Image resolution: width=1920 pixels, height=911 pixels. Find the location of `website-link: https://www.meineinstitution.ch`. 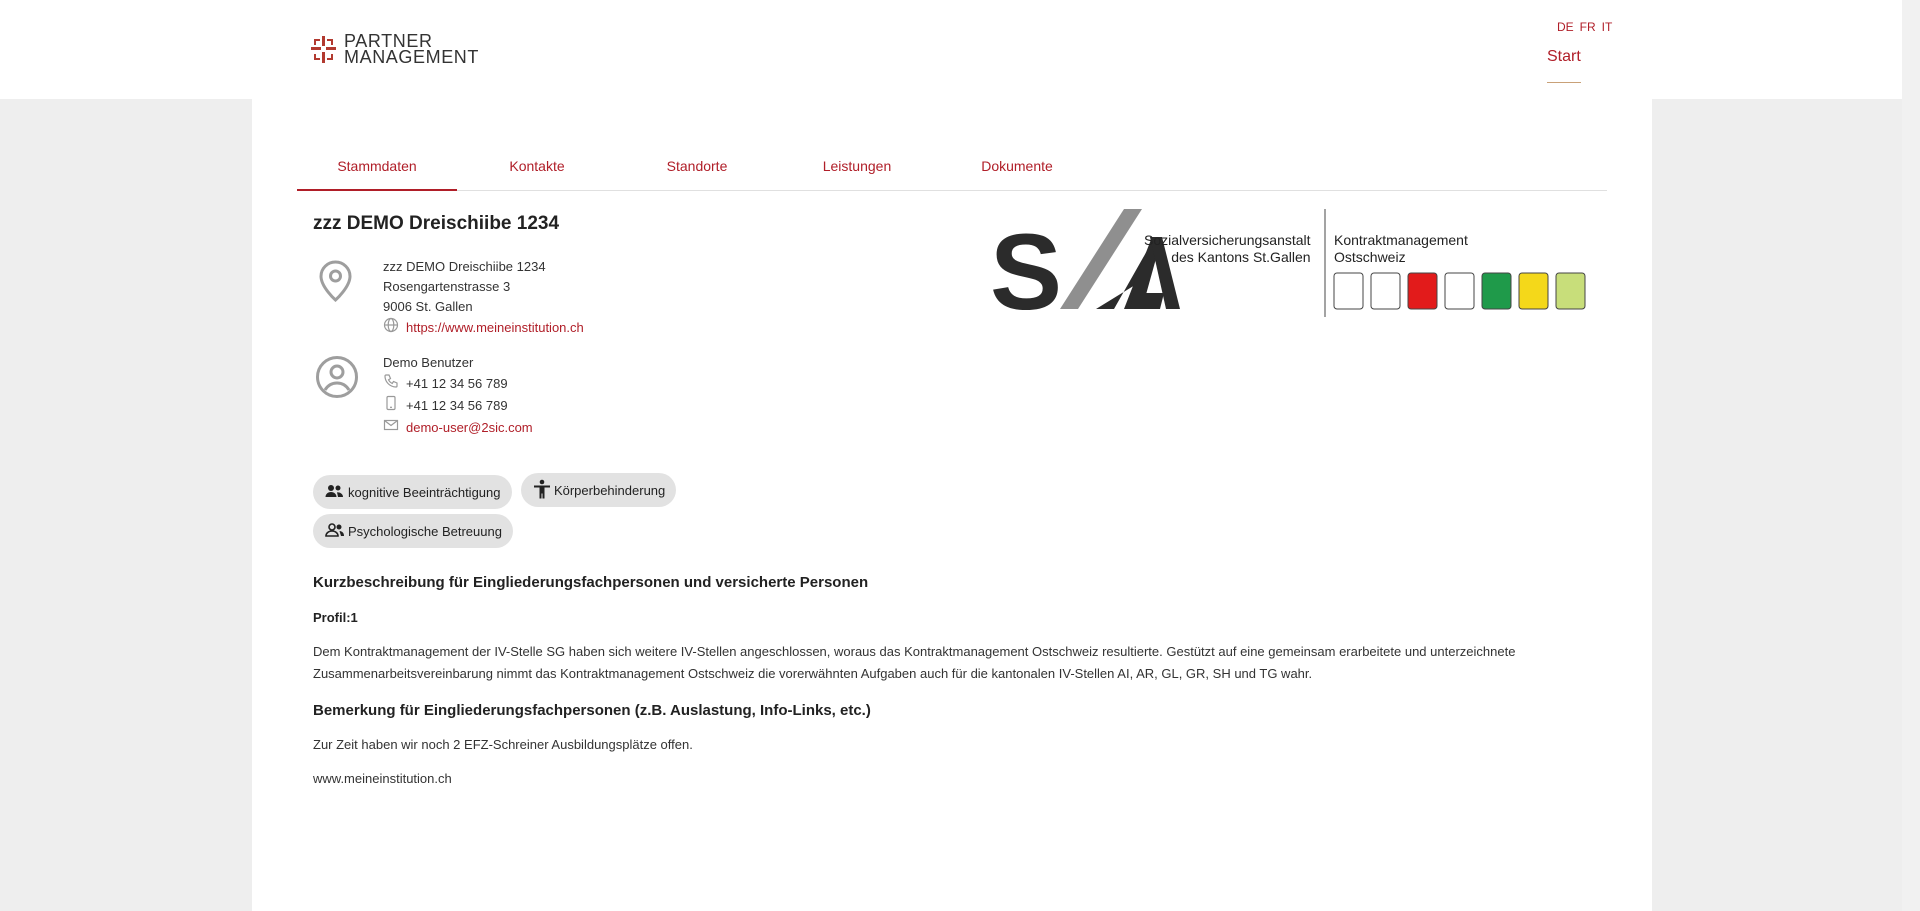

website-link: https://www.meineinstitution.ch is located at coordinates (495, 328).